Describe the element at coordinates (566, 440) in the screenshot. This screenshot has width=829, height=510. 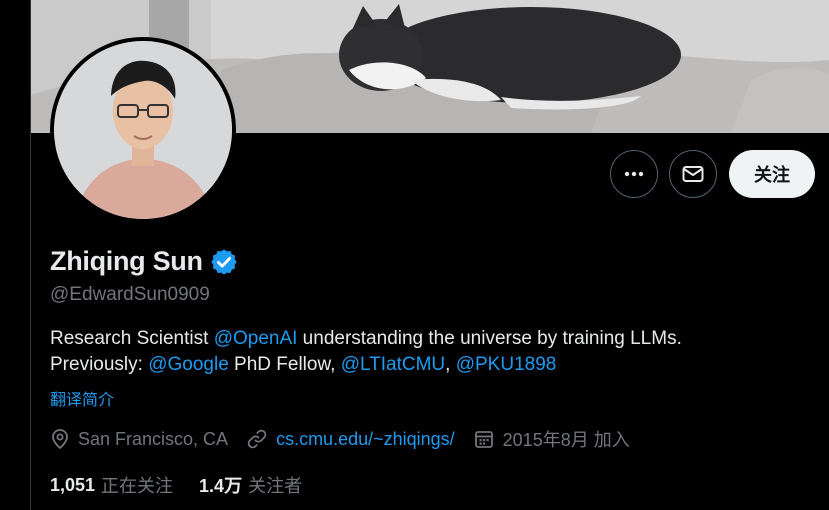
I see `joined-text: 2015年8月 加入` at that location.